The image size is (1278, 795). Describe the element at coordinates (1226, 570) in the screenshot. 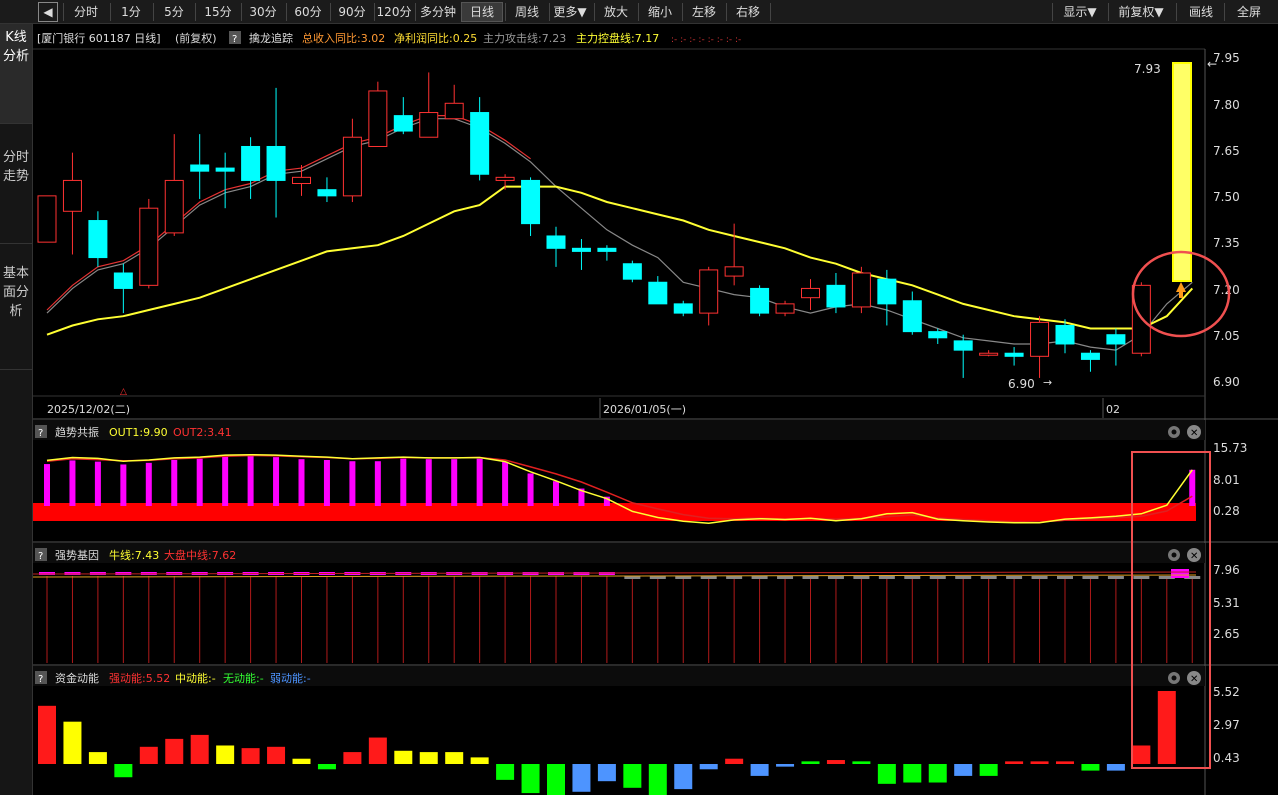

I see `panel2-tick: 7.96` at that location.